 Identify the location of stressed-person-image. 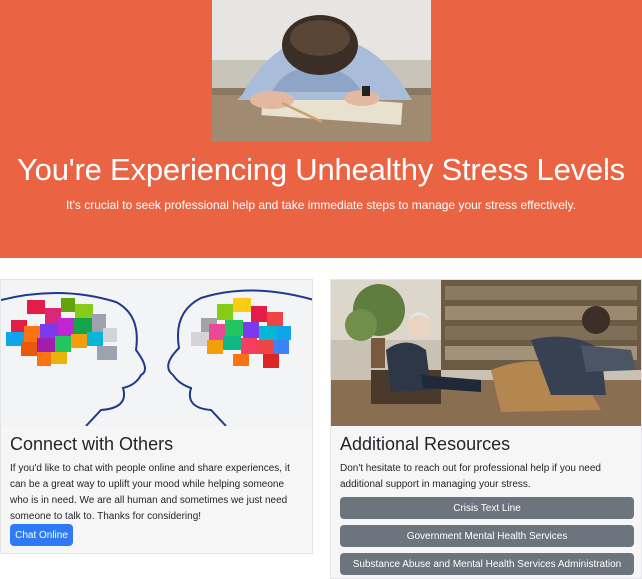
(321, 71).